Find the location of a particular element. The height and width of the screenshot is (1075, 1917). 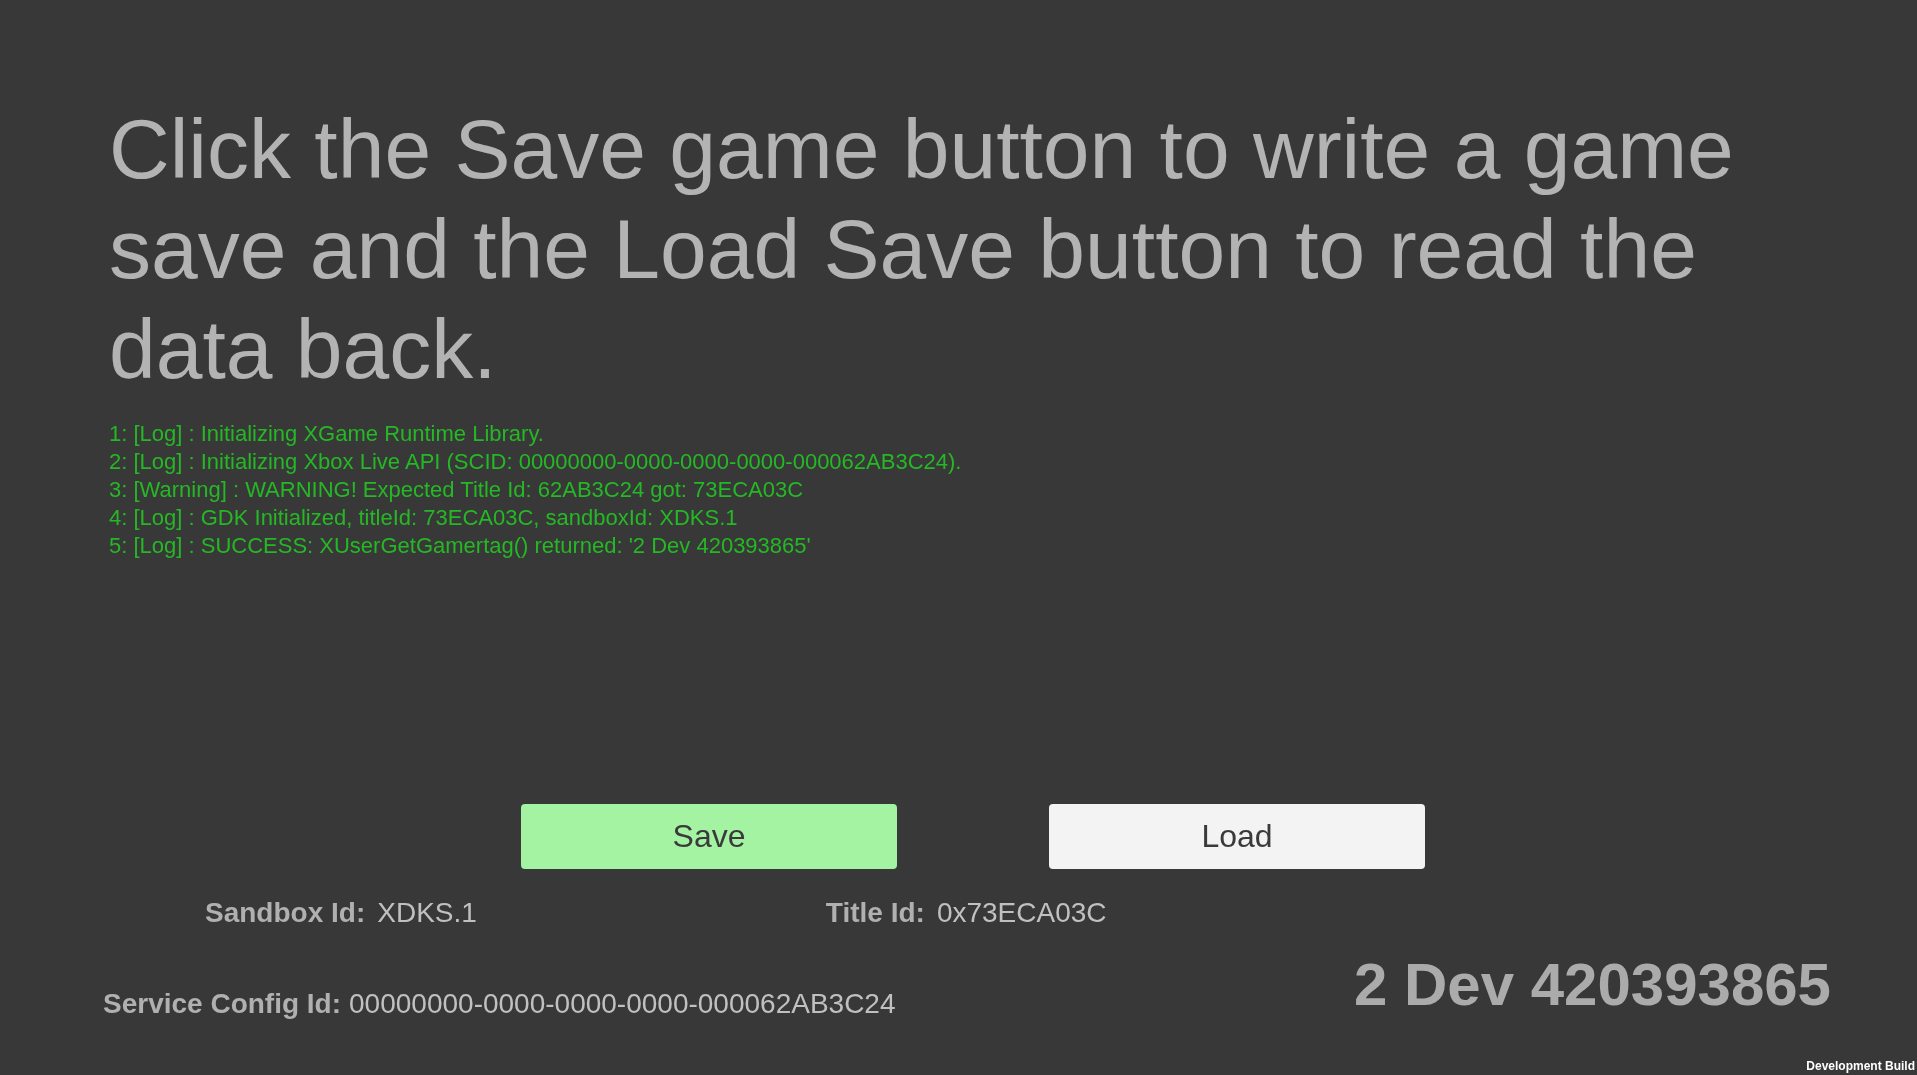

build-label: Development Build is located at coordinates (1860, 1066).